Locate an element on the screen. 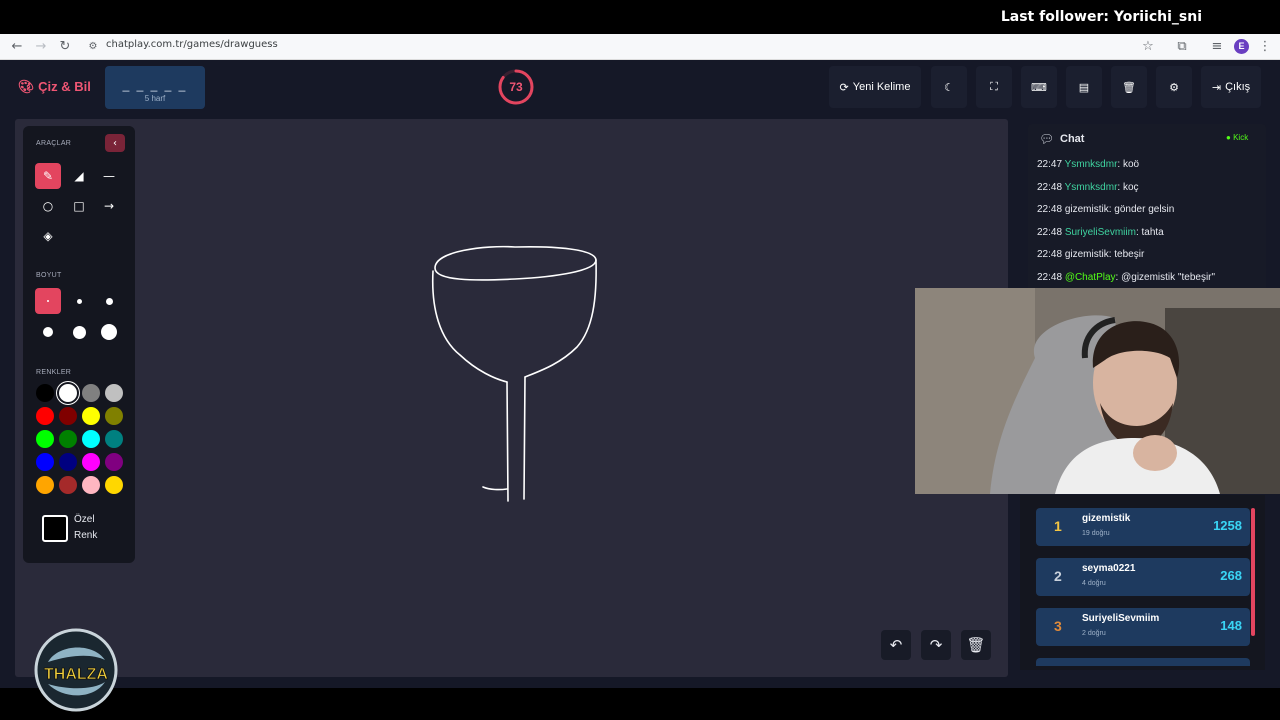 The width and height of the screenshot is (1280, 720). chat-message: 22:48 SuriyeliSevmiim: tahta is located at coordinates (1100, 232).